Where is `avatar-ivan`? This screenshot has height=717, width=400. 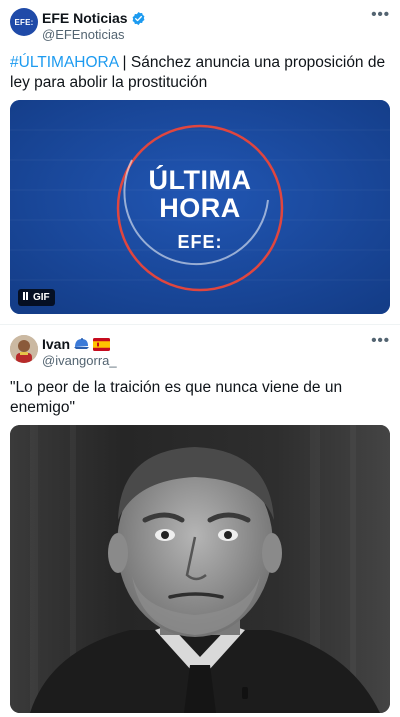 avatar-ivan is located at coordinates (24, 349).